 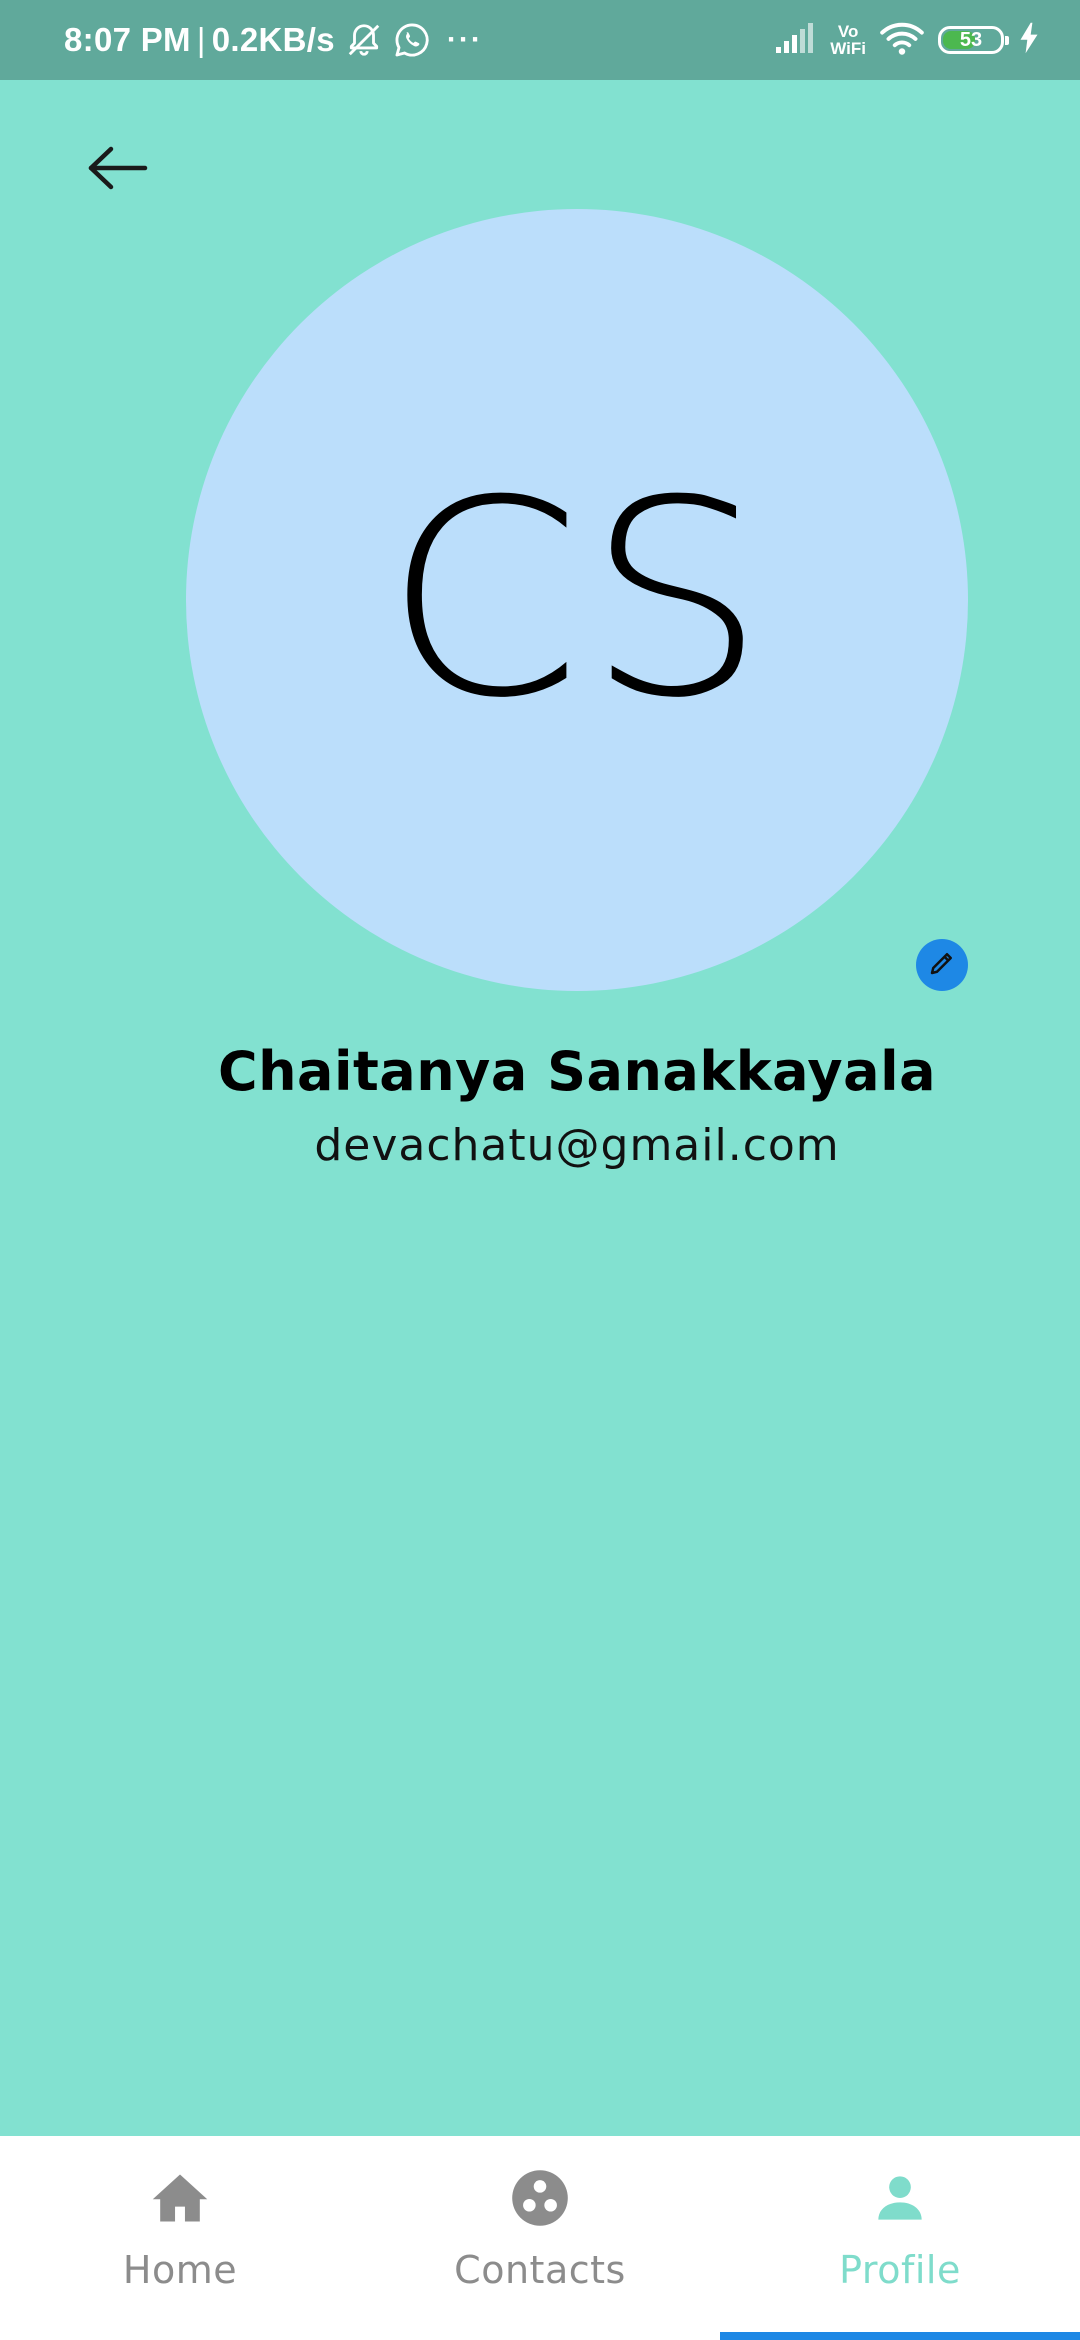 I want to click on more-notifications-icon: ···, so click(x=464, y=39).